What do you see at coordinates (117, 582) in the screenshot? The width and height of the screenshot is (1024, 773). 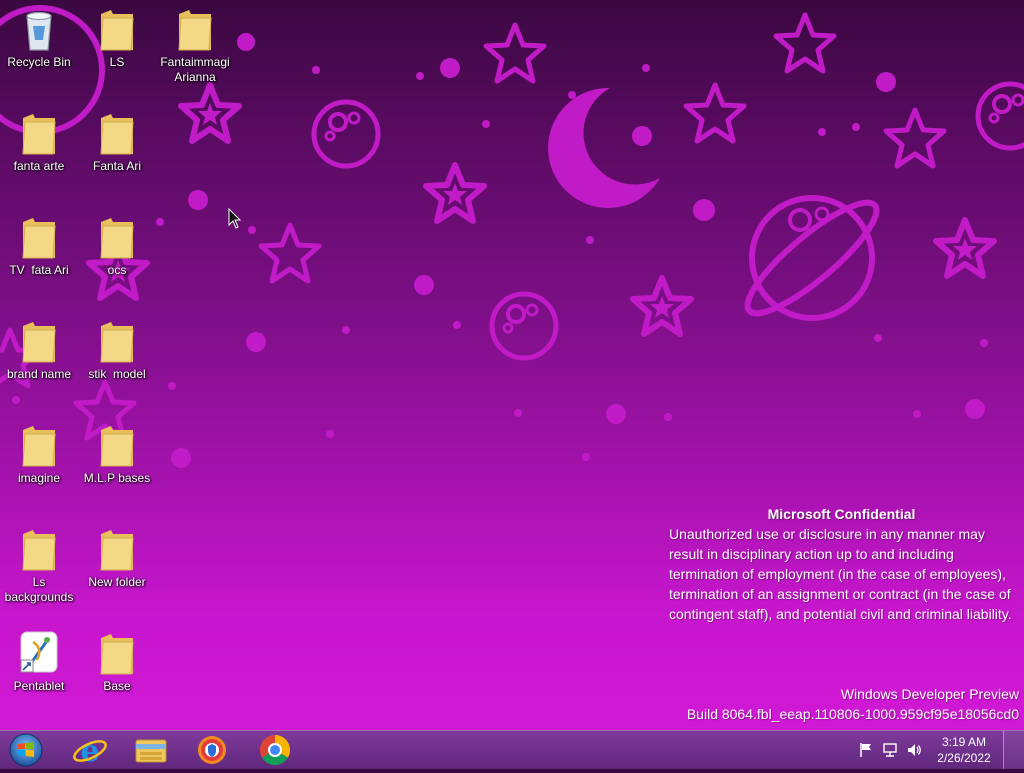 I see `icon-label: New folder` at bounding box center [117, 582].